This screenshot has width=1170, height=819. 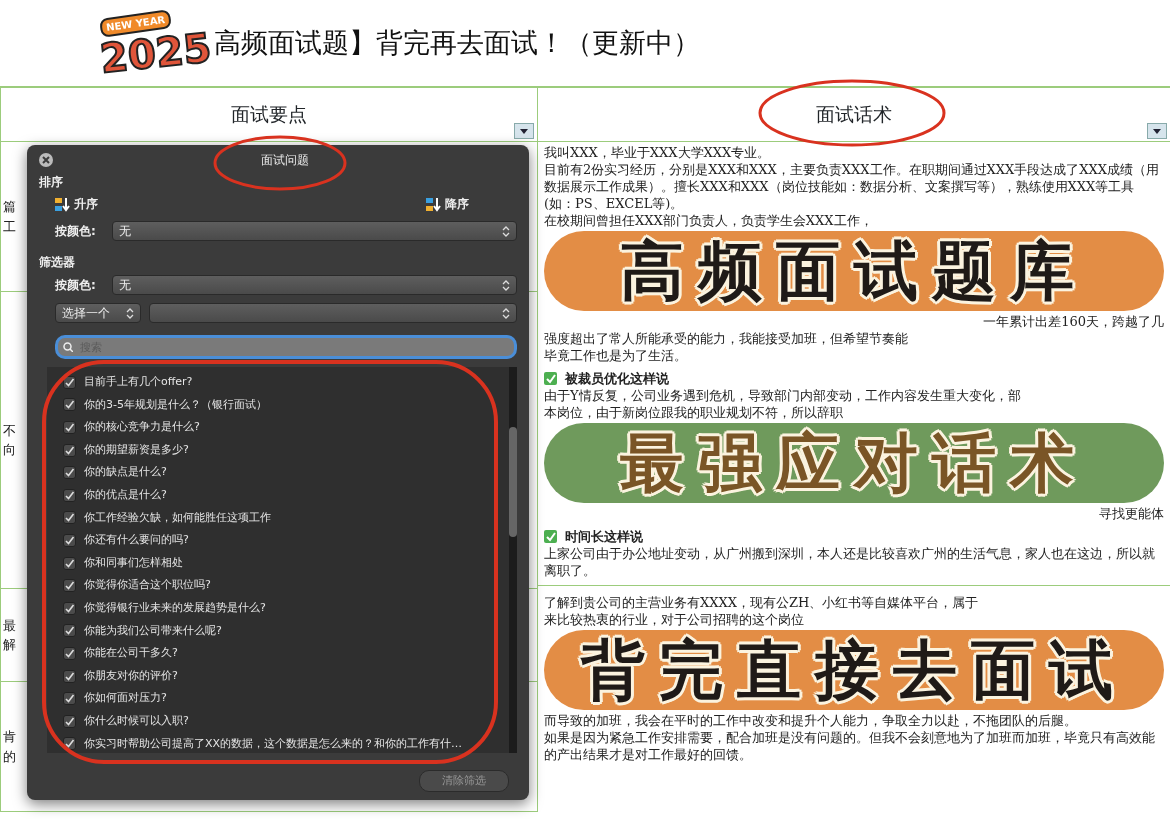 I want to click on list-item: 你工作经验欠缺，如何能胜任这项工作, so click(x=278, y=518).